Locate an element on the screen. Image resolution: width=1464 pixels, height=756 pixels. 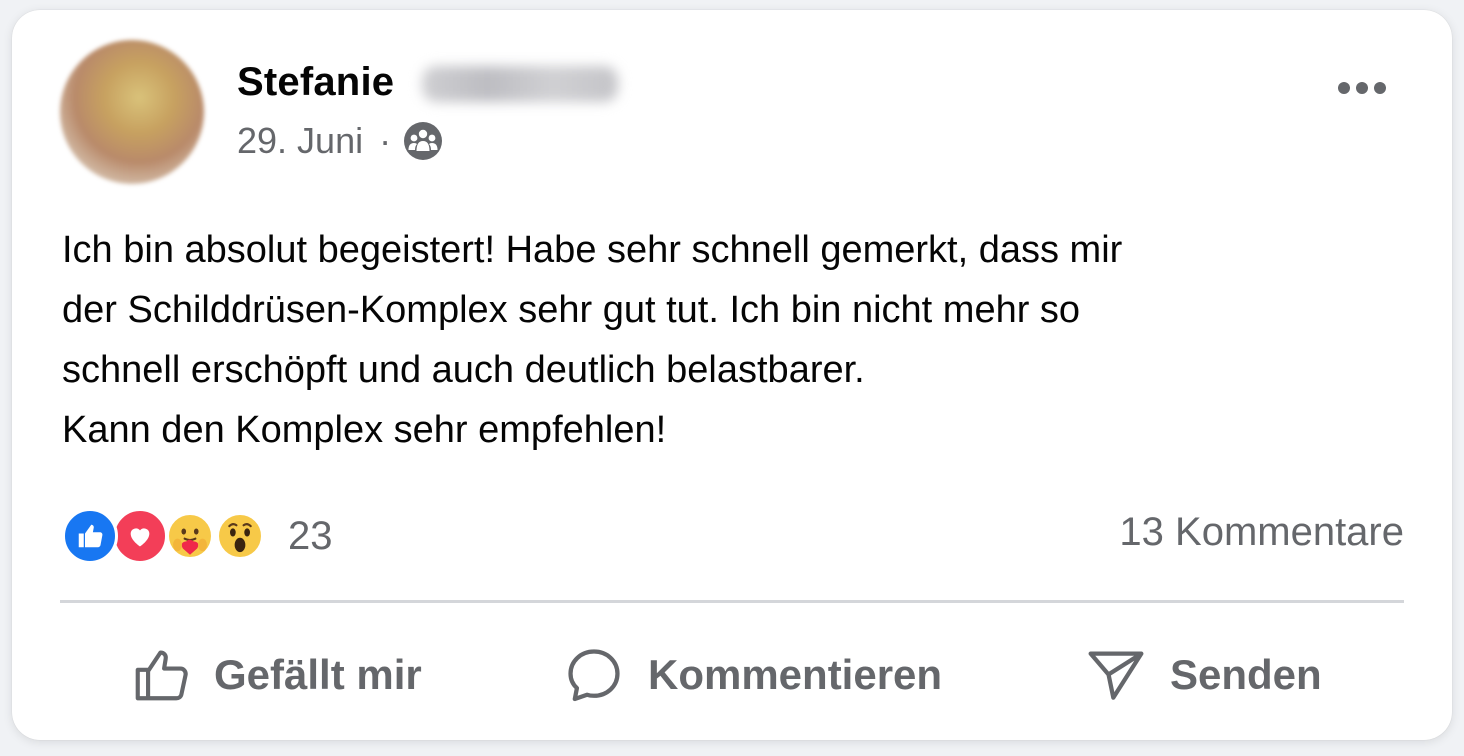
send-icon is located at coordinates (1116, 675).